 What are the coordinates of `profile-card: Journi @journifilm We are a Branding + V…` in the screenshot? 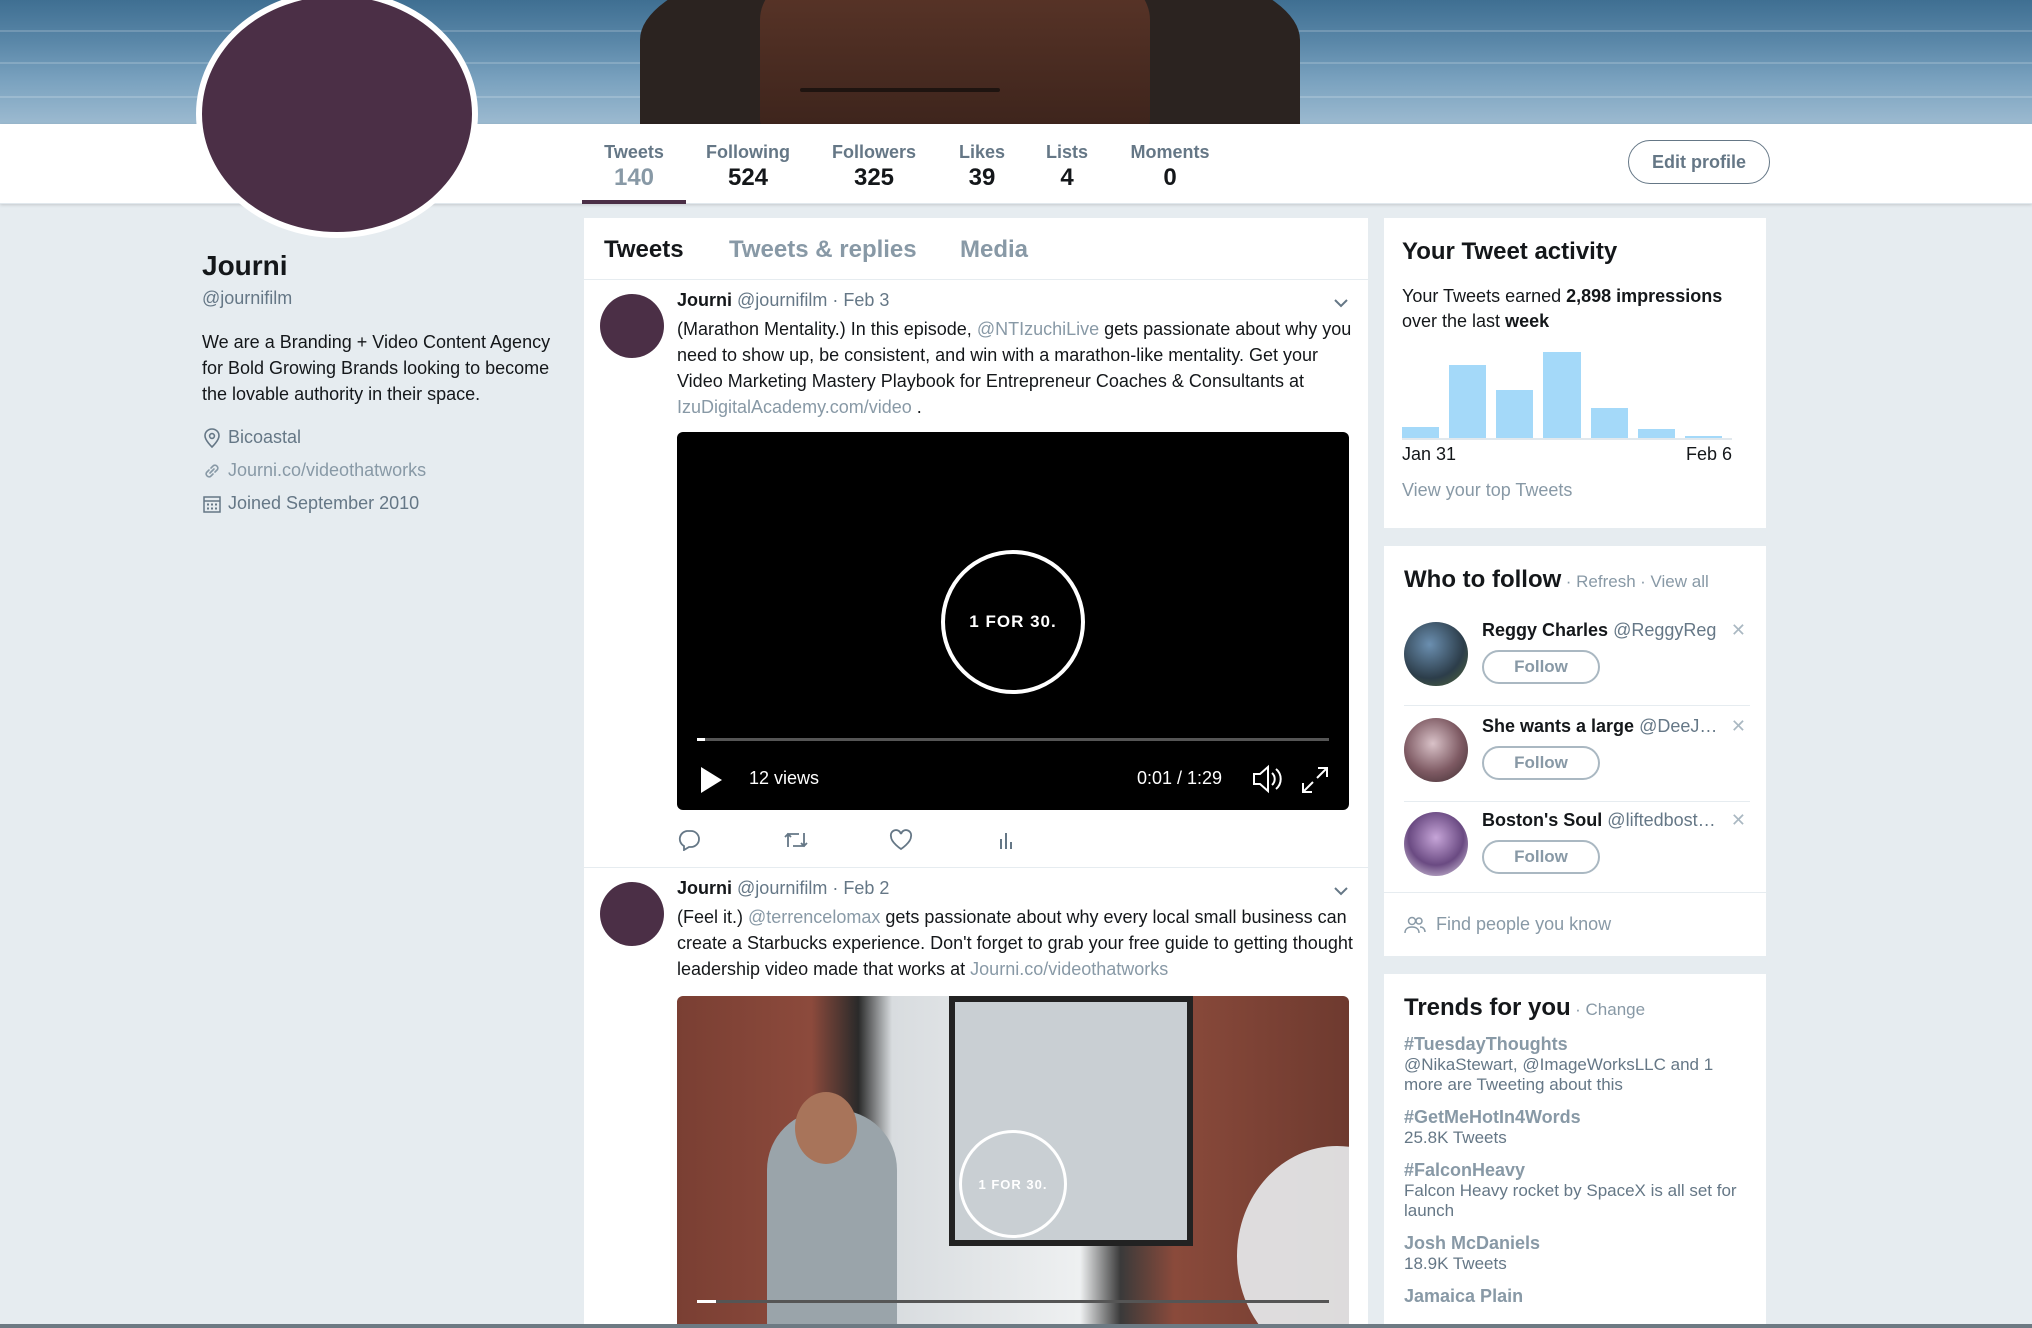 It's located at (382, 382).